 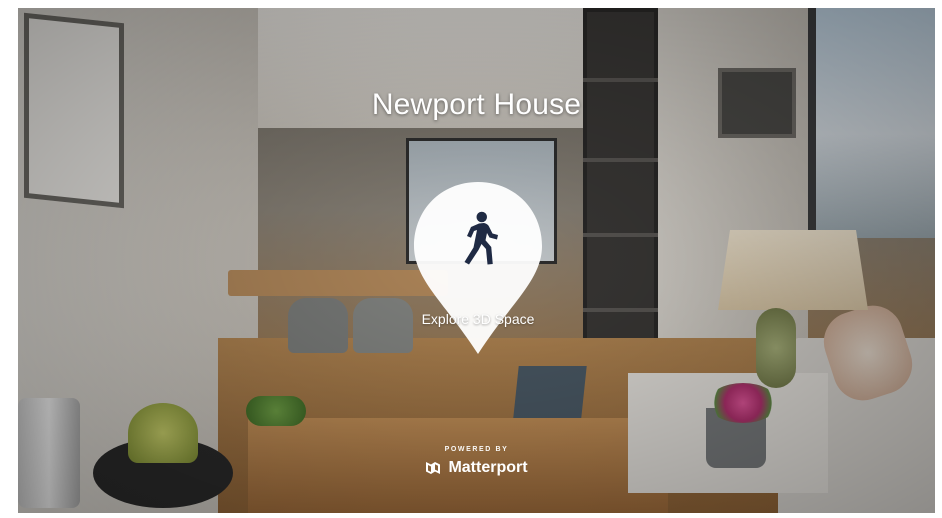 I want to click on explore-3d-space-label: Explore 3D Space, so click(x=478, y=319).